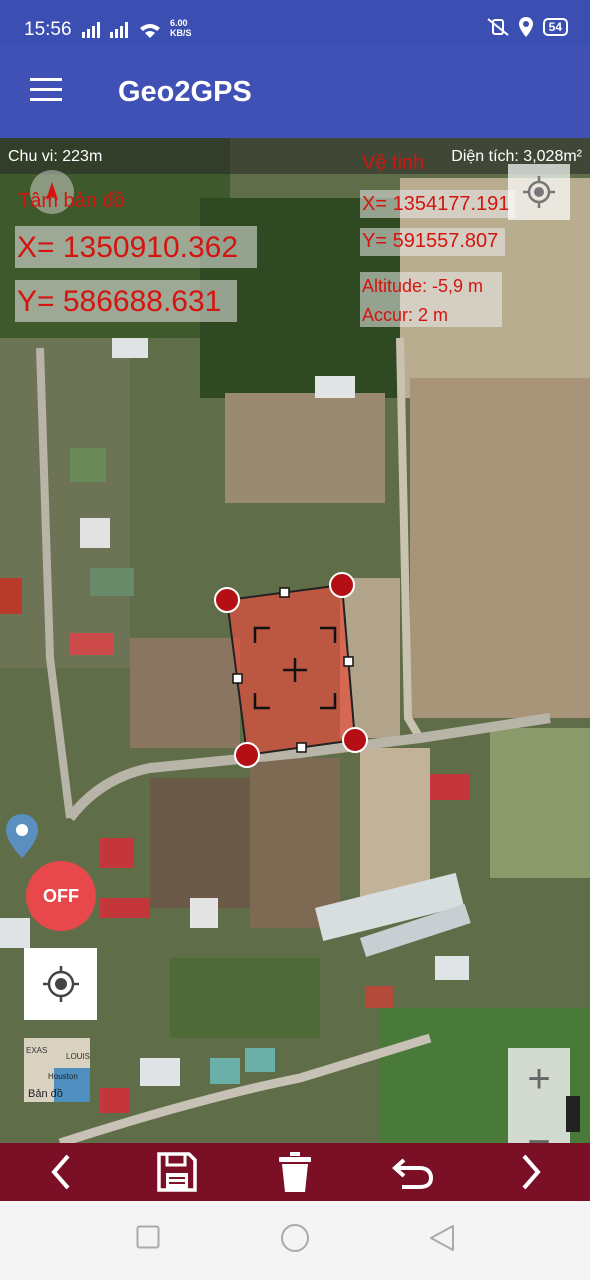 The width and height of the screenshot is (590, 1280). What do you see at coordinates (185, 92) in the screenshot?
I see `app-title: Geo2GPS` at bounding box center [185, 92].